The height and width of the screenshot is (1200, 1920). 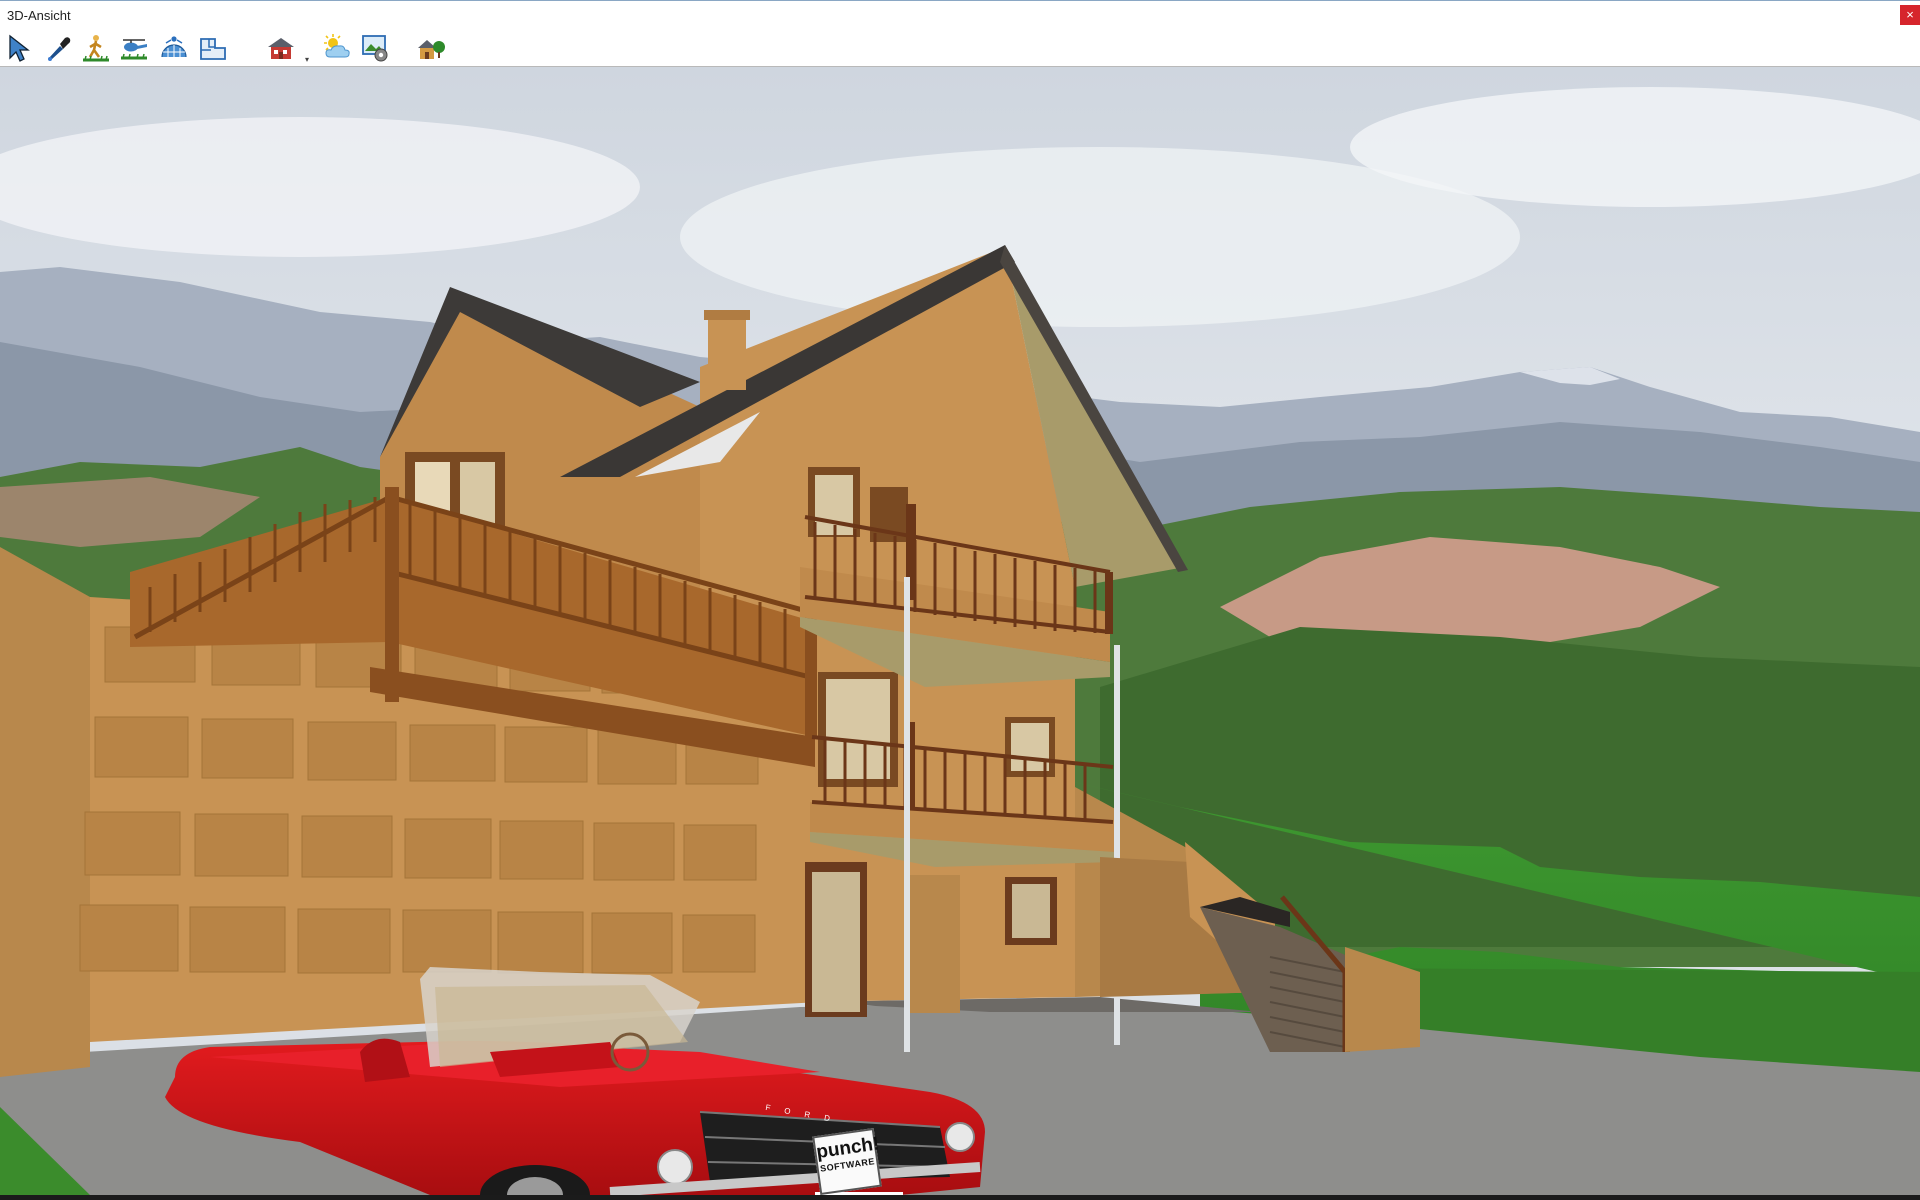 I want to click on landscape-house-icon, so click(x=431, y=49).